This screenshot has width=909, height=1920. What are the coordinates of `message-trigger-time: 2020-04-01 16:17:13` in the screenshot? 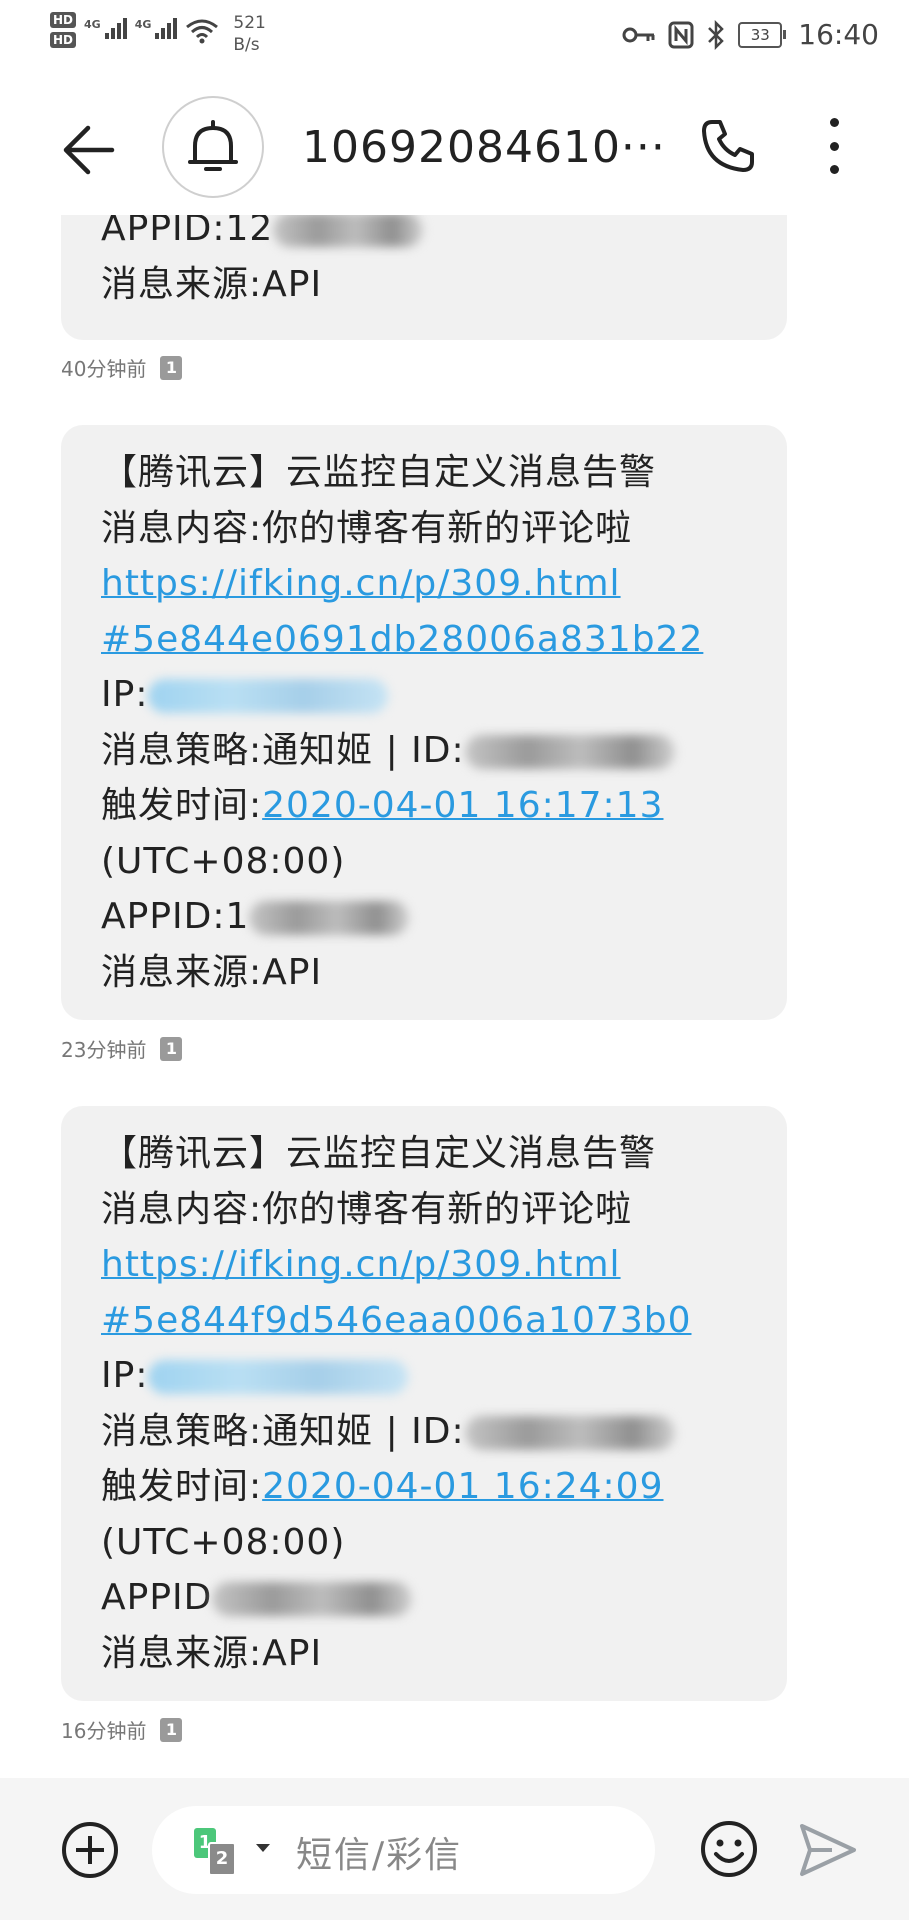 It's located at (462, 805).